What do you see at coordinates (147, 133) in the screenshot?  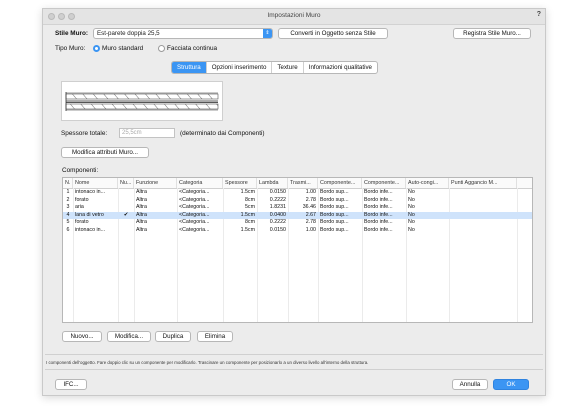 I see `spessore-totale-field: 25,5cm` at bounding box center [147, 133].